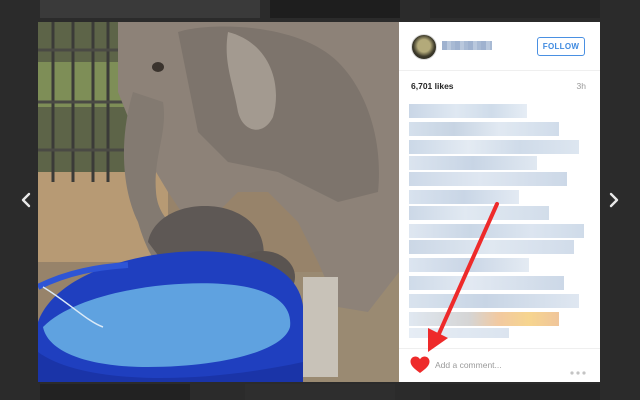  I want to click on like-button, so click(420, 365).